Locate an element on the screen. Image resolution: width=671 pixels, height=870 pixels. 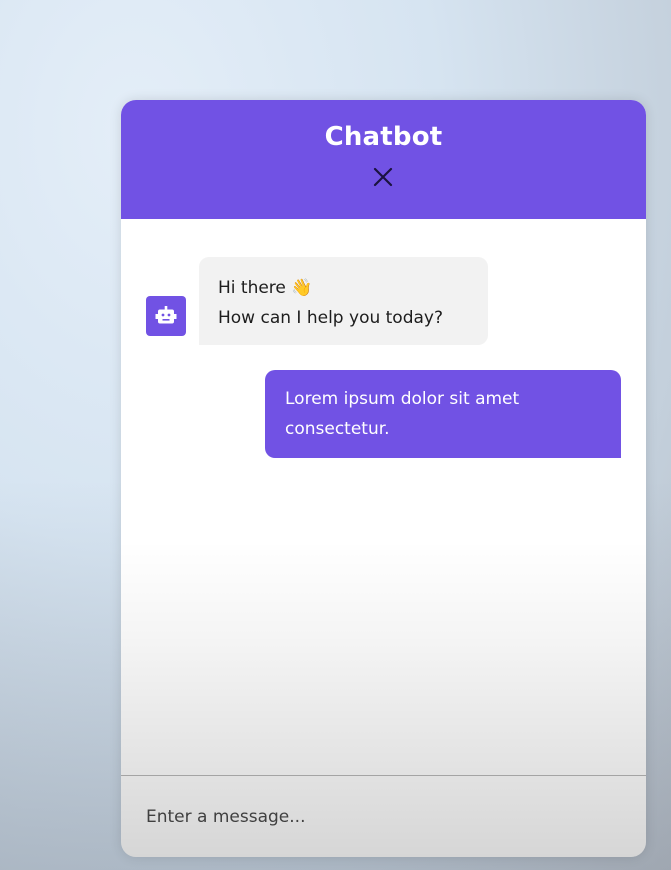
chatbot-title: Chatbot is located at coordinates (383, 137).